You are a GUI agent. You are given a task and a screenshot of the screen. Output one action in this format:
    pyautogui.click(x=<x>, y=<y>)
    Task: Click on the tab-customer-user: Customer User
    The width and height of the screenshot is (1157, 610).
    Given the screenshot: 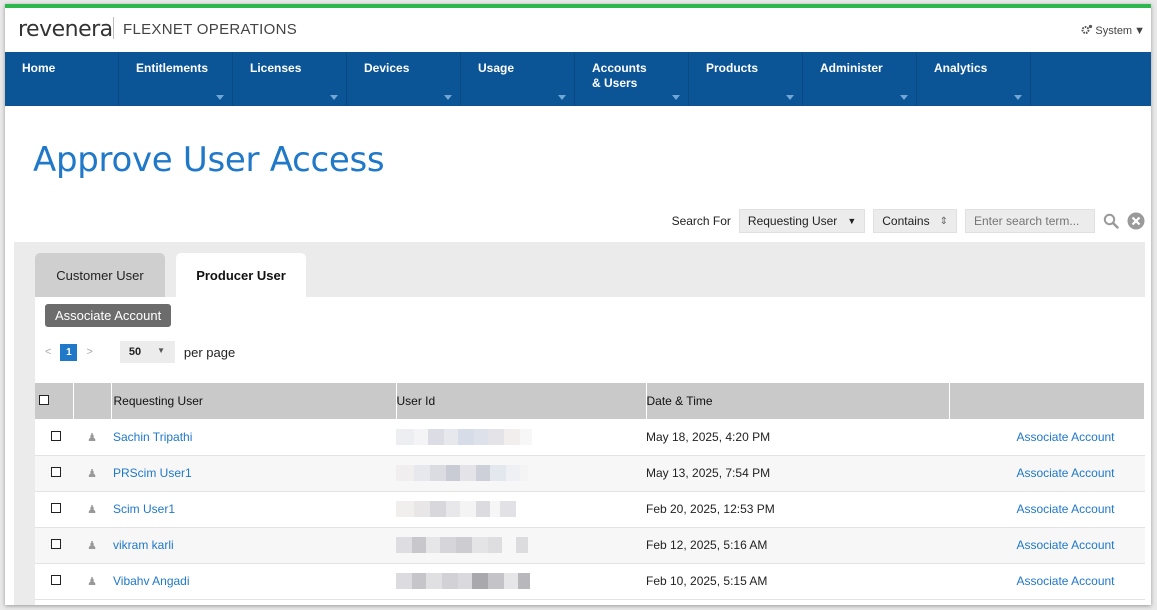 What is the action you would take?
    pyautogui.click(x=100, y=275)
    